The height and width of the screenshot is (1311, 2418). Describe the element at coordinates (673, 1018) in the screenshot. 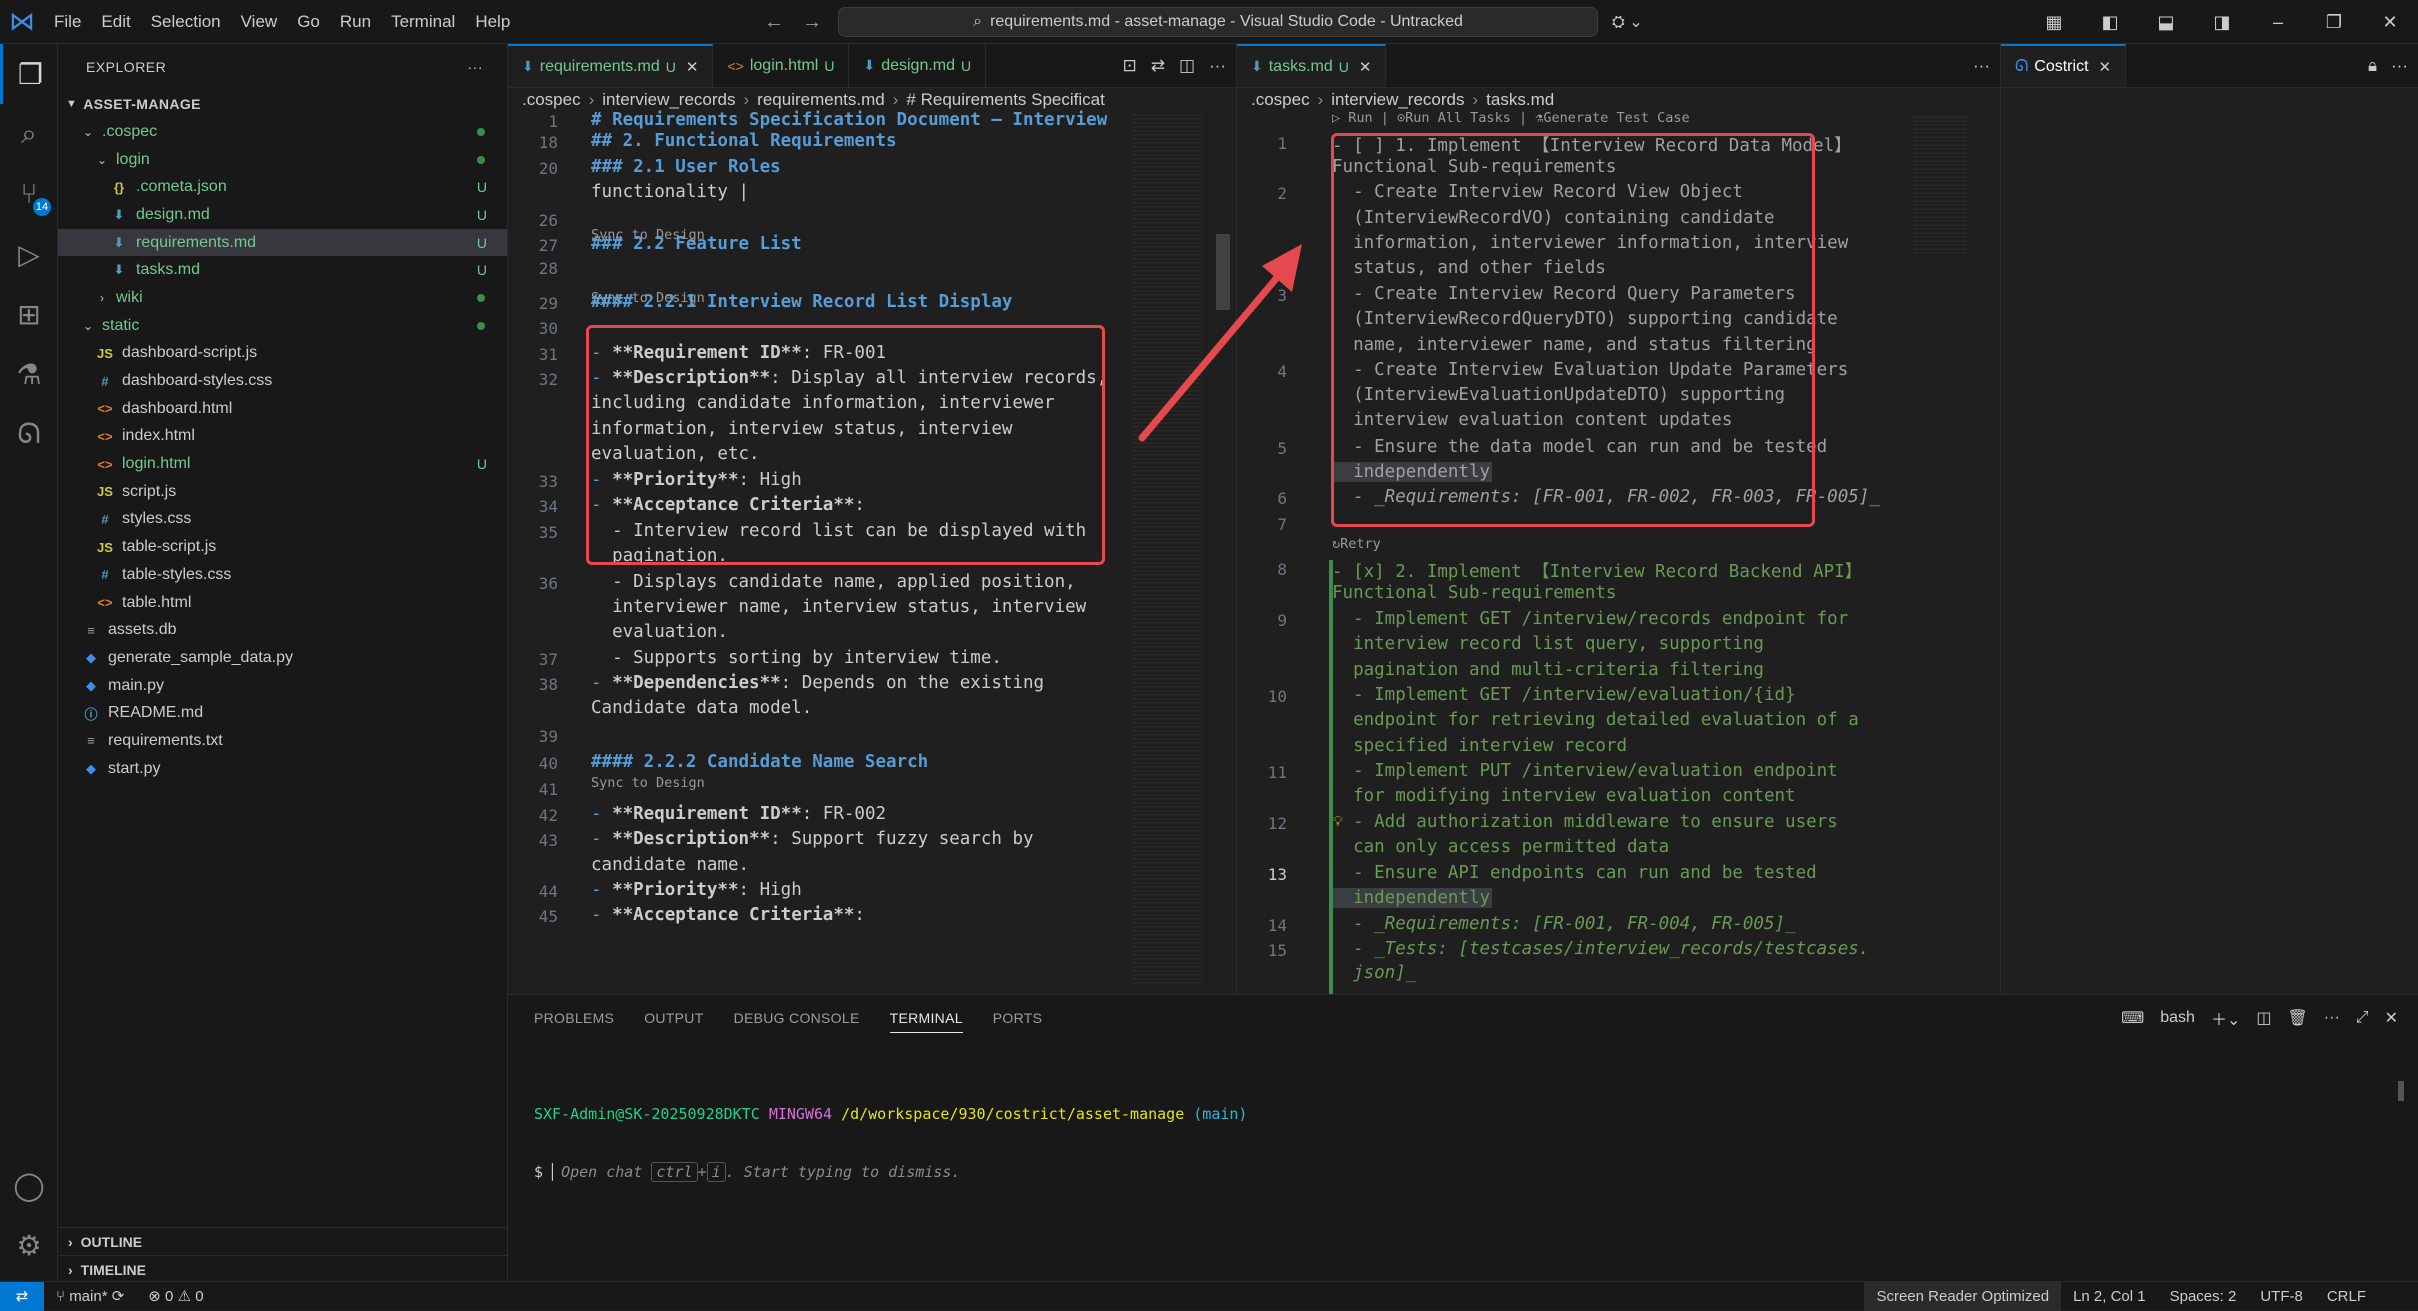

I see `tab-output: OUTPUT` at that location.